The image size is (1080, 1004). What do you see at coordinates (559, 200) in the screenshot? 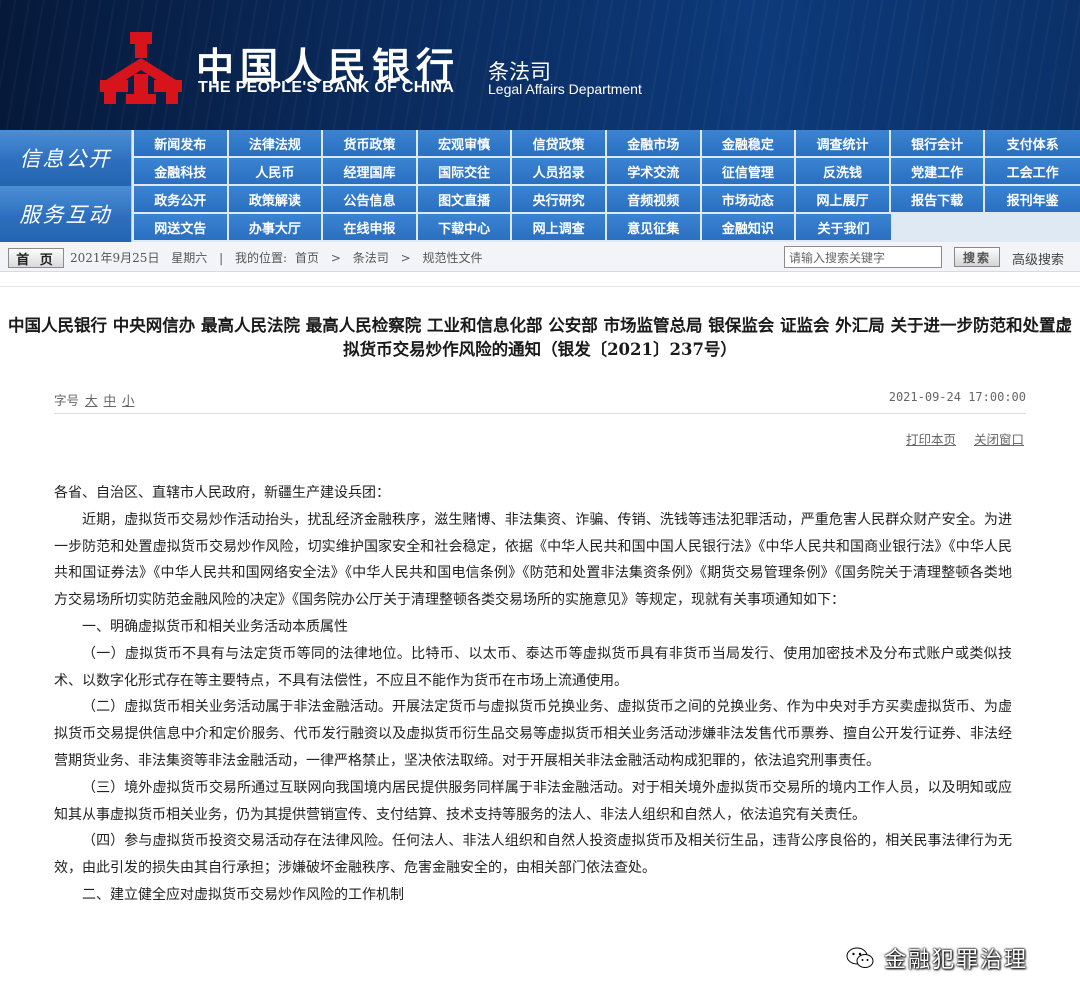
I see `nav-item: 央行研究` at bounding box center [559, 200].